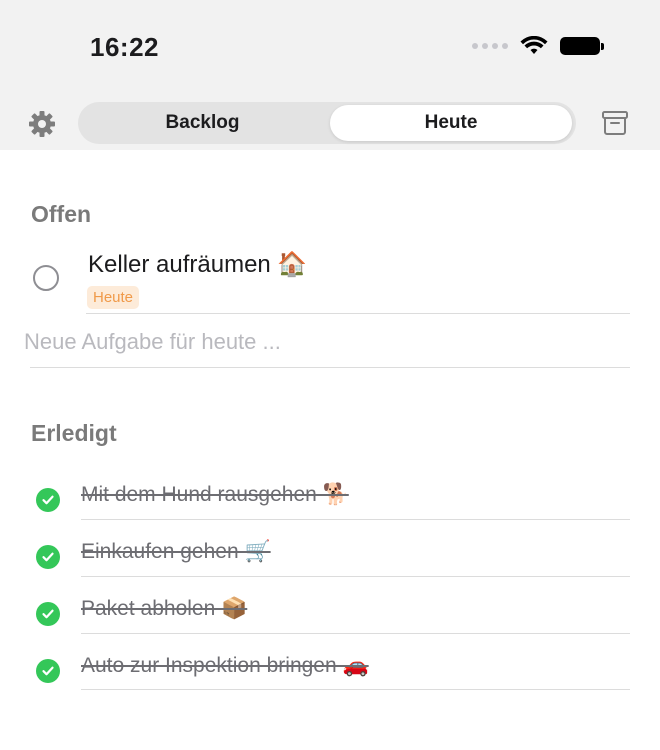 This screenshot has height=750, width=660. What do you see at coordinates (124, 47) in the screenshot?
I see `status-time: 16:22` at bounding box center [124, 47].